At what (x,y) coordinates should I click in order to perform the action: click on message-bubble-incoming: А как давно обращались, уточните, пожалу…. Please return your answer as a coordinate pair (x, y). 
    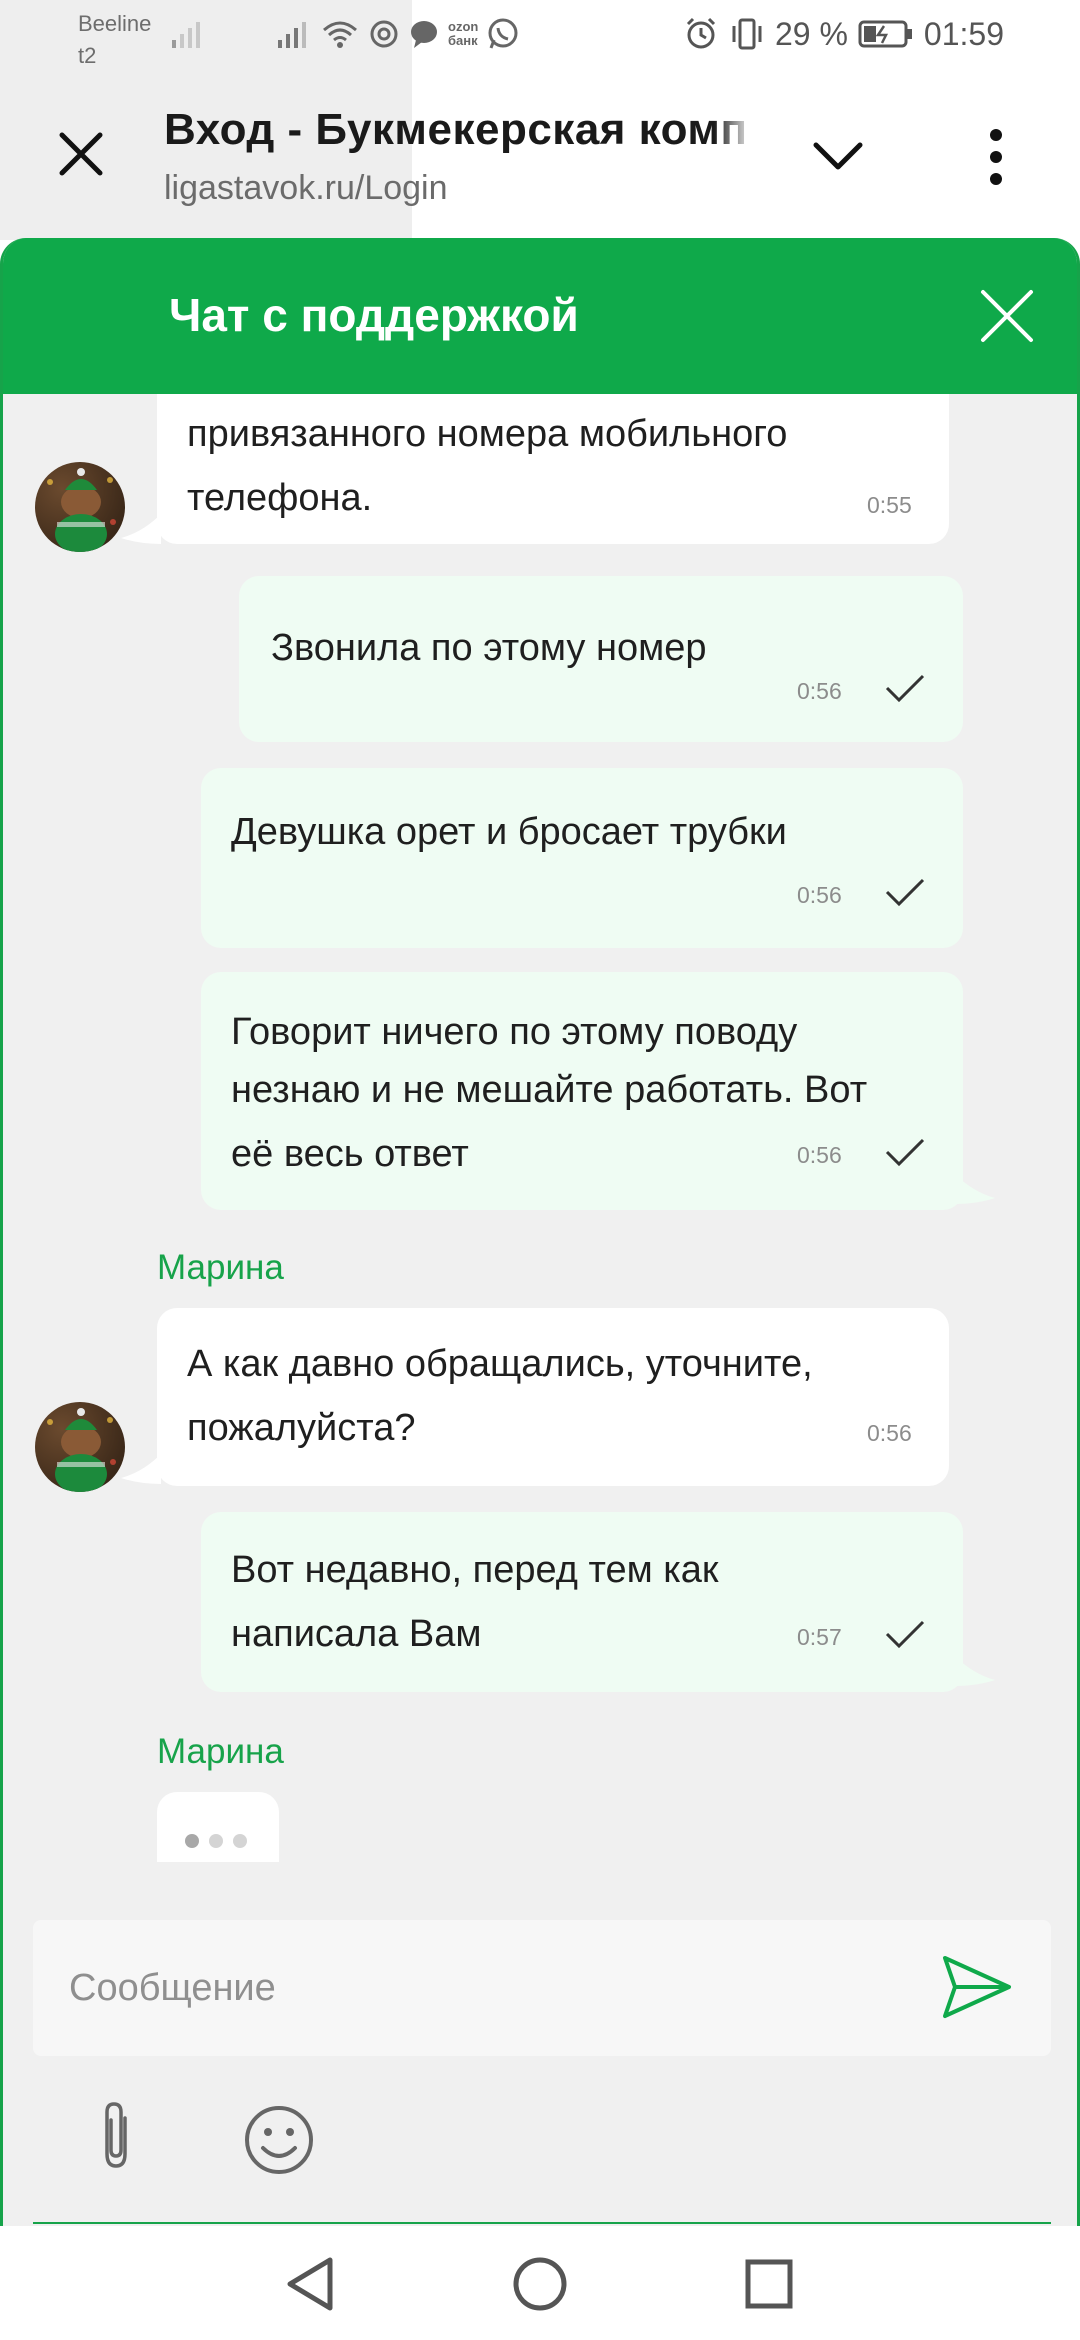
    Looking at the image, I should click on (553, 1397).